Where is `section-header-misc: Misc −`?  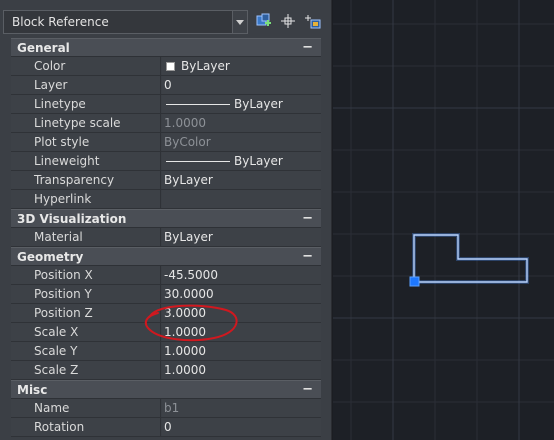
section-header-misc: Misc − is located at coordinates (166, 389).